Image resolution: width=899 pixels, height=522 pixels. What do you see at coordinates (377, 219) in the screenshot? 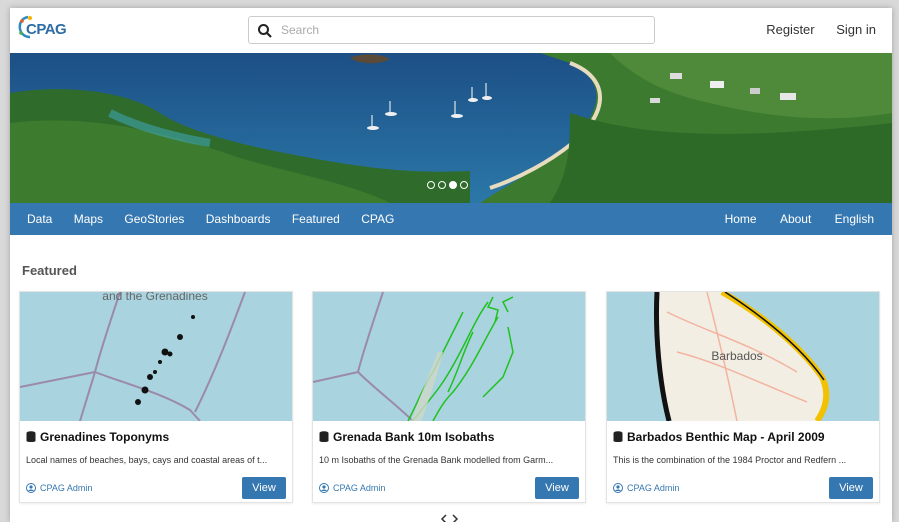
I see `nav-cpag: CPAG` at bounding box center [377, 219].